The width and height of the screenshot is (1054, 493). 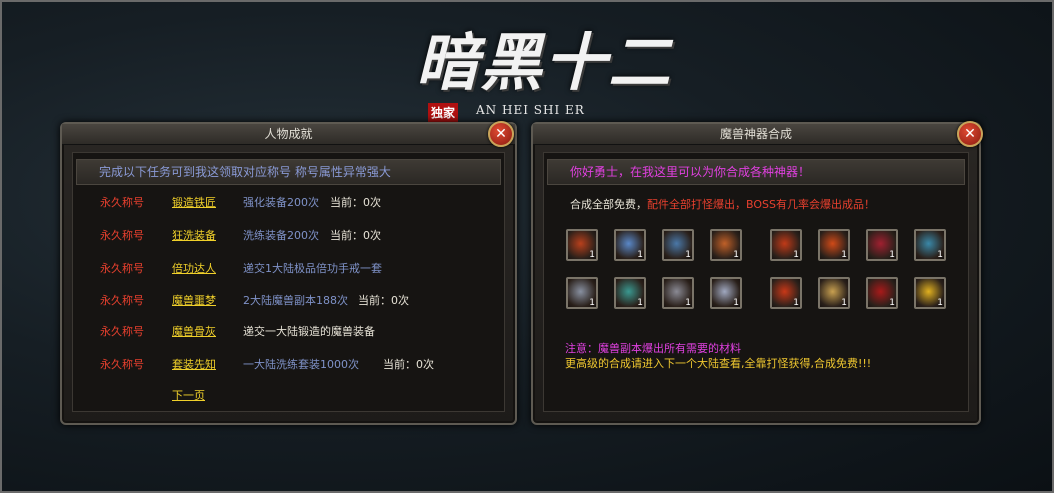 I want to click on synthesis-panel-title: 魔兽神器合成, so click(x=756, y=134).